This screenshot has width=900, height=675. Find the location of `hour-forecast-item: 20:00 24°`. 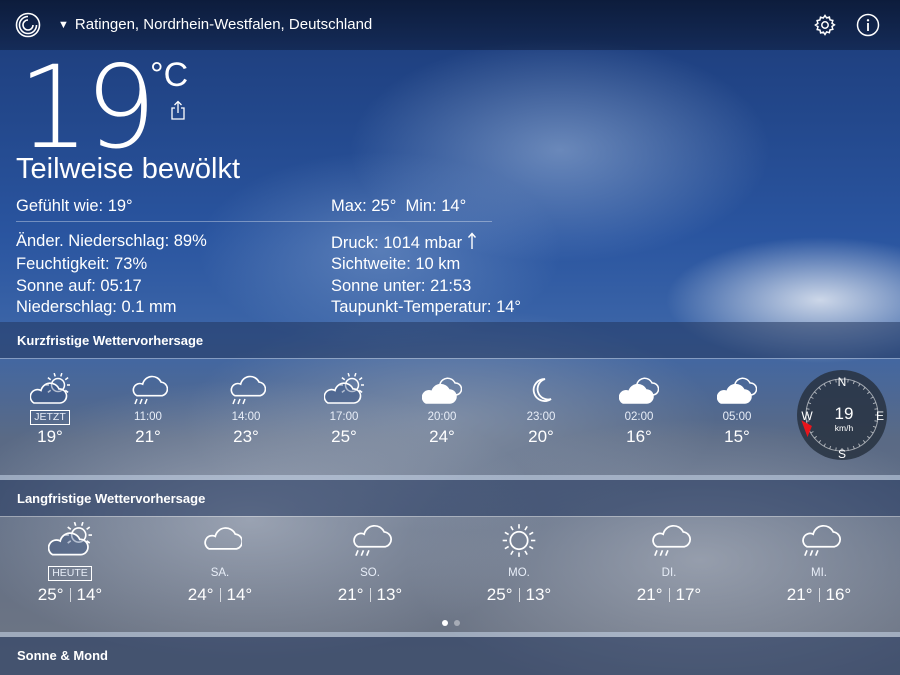

hour-forecast-item: 20:00 24° is located at coordinates (442, 410).